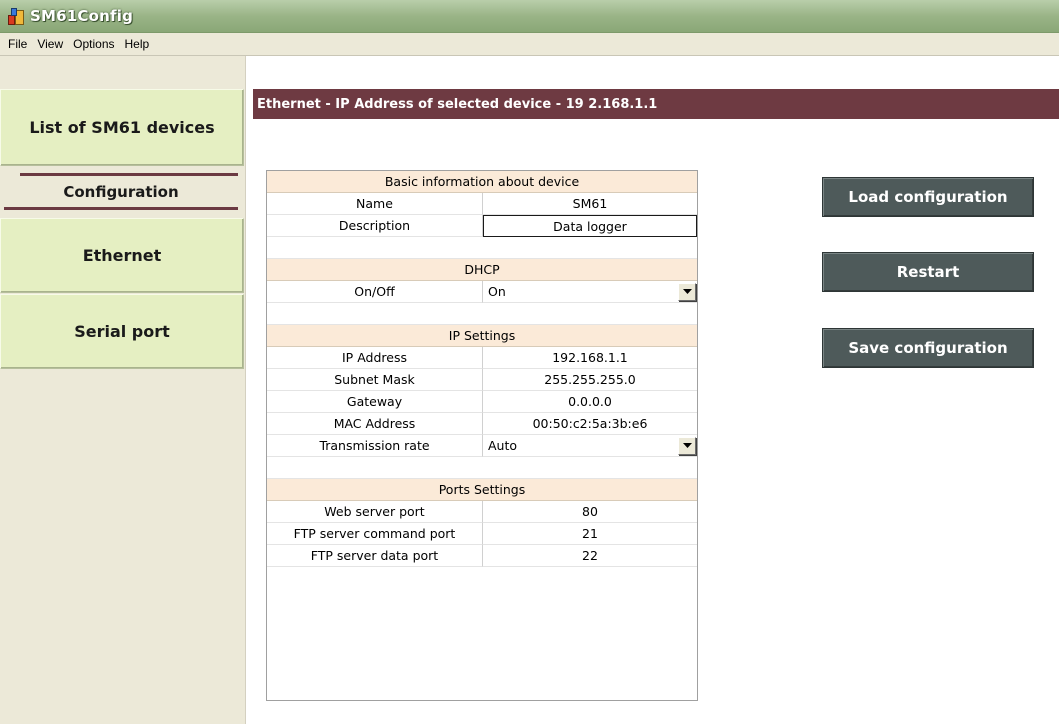 The height and width of the screenshot is (724, 1059). Describe the element at coordinates (590, 424) in the screenshot. I see `mac-address-field: 00:50:c2:5a:3b:e6` at that location.